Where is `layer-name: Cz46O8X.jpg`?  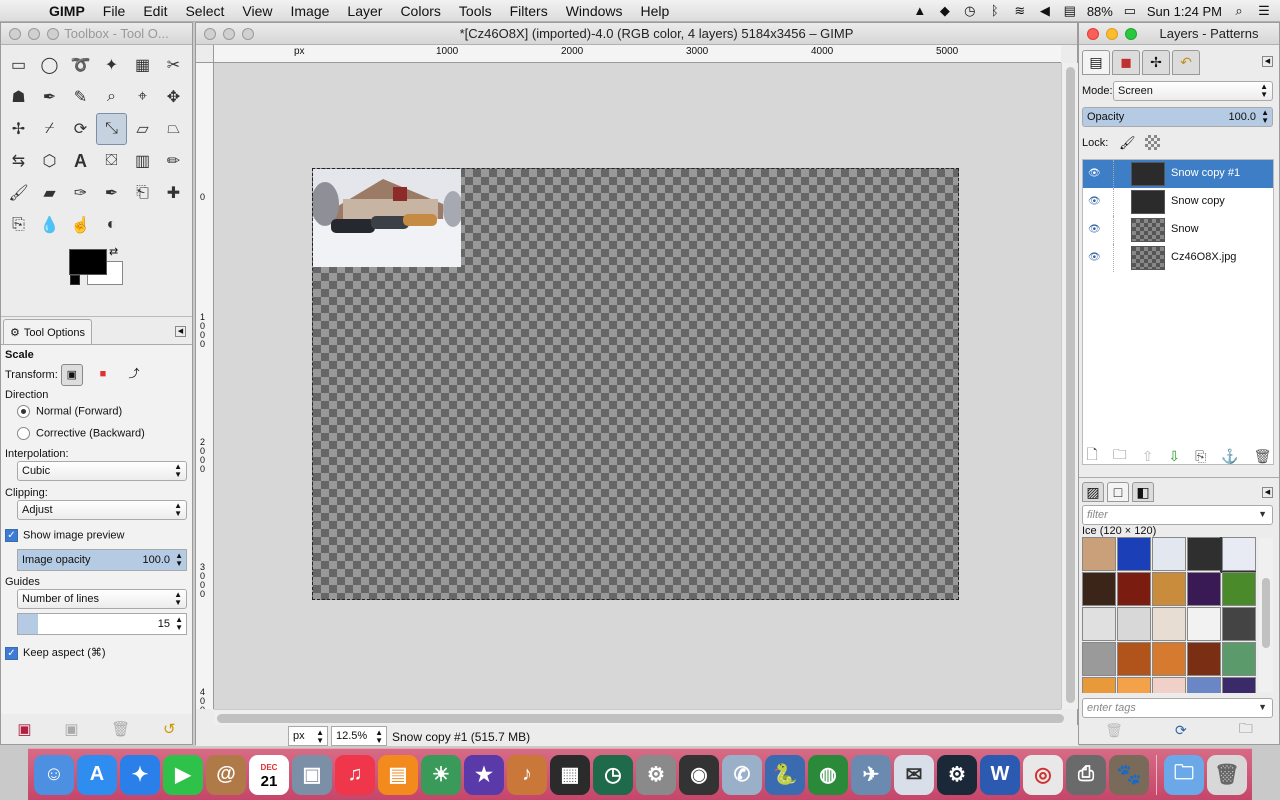 layer-name: Cz46O8X.jpg is located at coordinates (1203, 257).